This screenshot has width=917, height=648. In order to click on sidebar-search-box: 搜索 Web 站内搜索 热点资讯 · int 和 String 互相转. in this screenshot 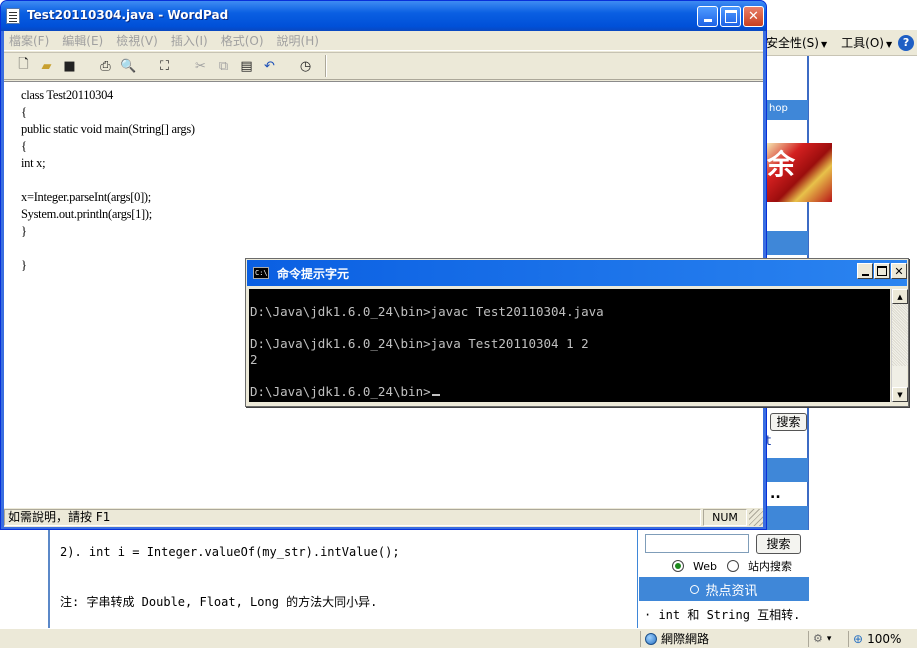, I will do `click(723, 579)`.